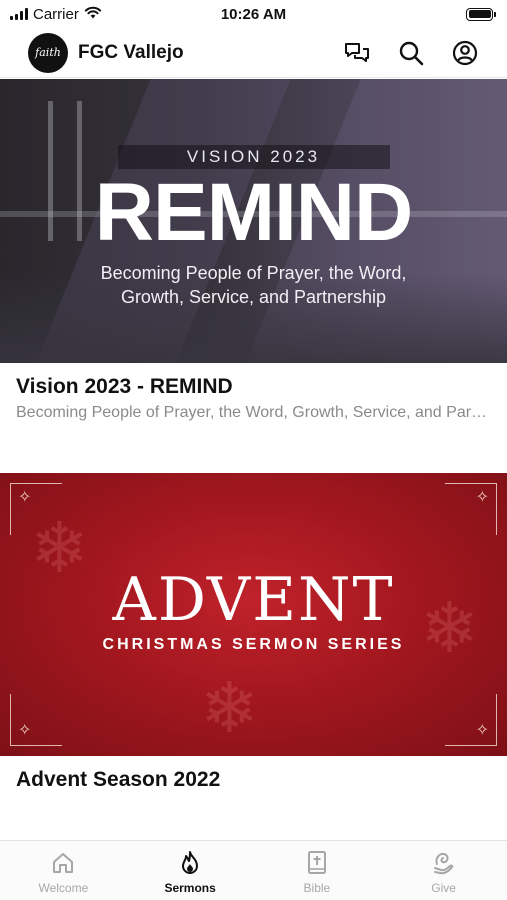  Describe the element at coordinates (63, 888) in the screenshot. I see `tab-label: Welcome` at that location.